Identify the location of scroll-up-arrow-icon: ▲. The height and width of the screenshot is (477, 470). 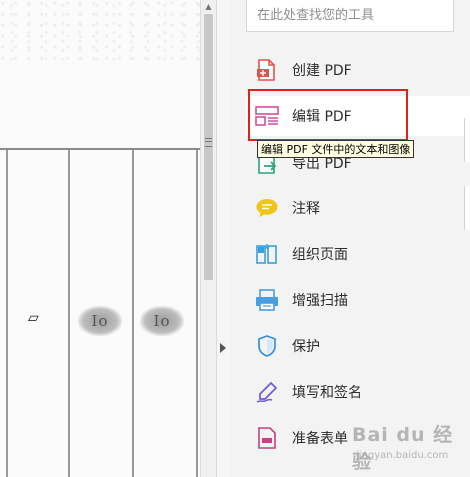
(208, 7).